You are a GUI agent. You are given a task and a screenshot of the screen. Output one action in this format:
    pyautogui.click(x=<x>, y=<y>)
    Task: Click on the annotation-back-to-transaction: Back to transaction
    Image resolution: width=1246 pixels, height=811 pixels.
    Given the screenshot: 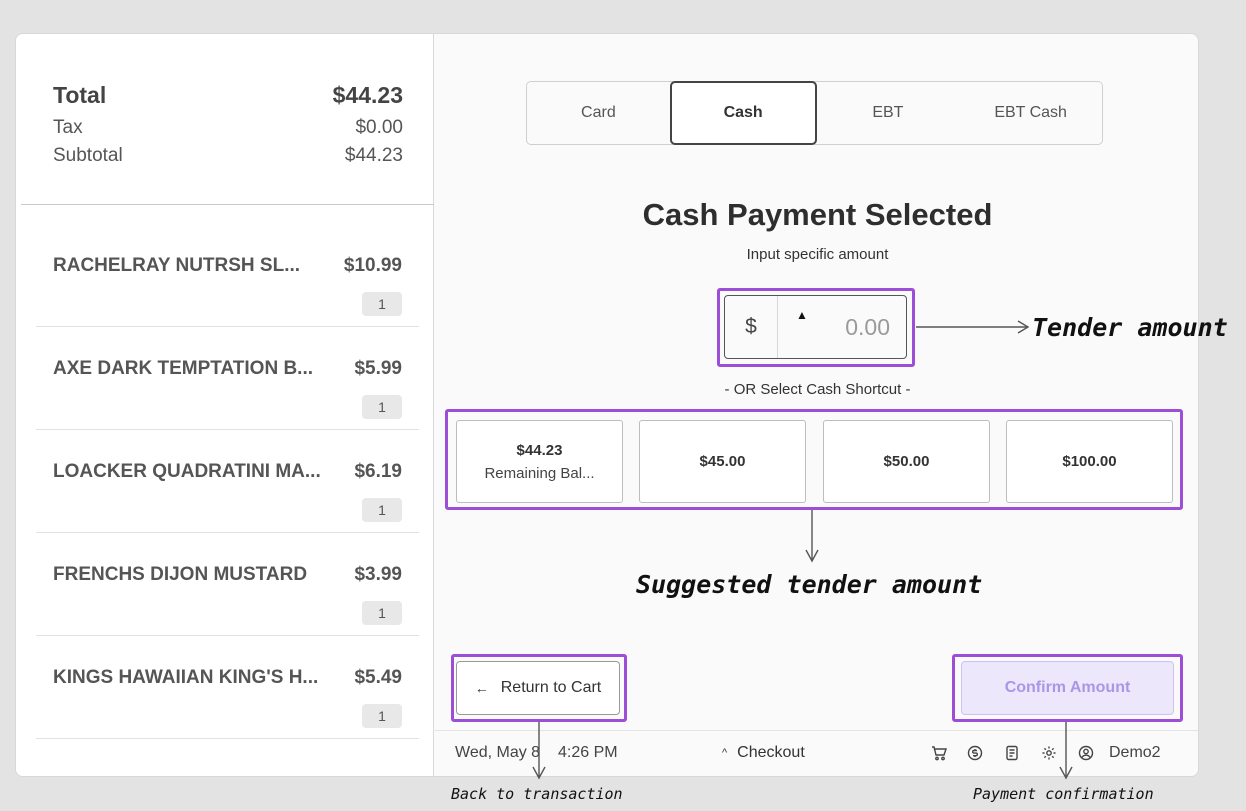 What is the action you would take?
    pyautogui.click(x=537, y=794)
    